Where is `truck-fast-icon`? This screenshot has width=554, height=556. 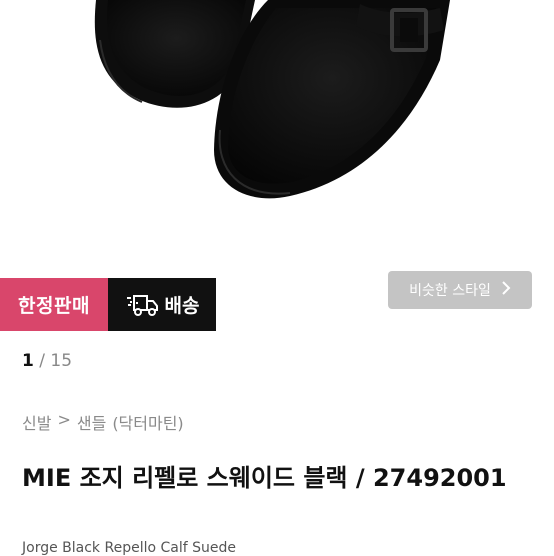 truck-fast-icon is located at coordinates (142, 305).